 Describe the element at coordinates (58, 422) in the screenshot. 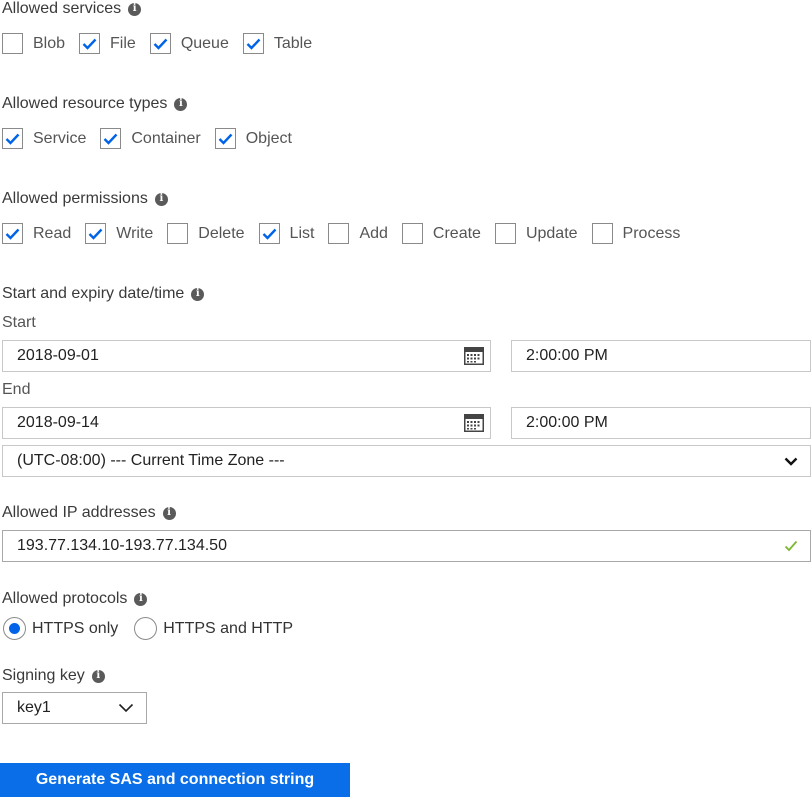

I see `end-date-value: 2018-09-14` at that location.